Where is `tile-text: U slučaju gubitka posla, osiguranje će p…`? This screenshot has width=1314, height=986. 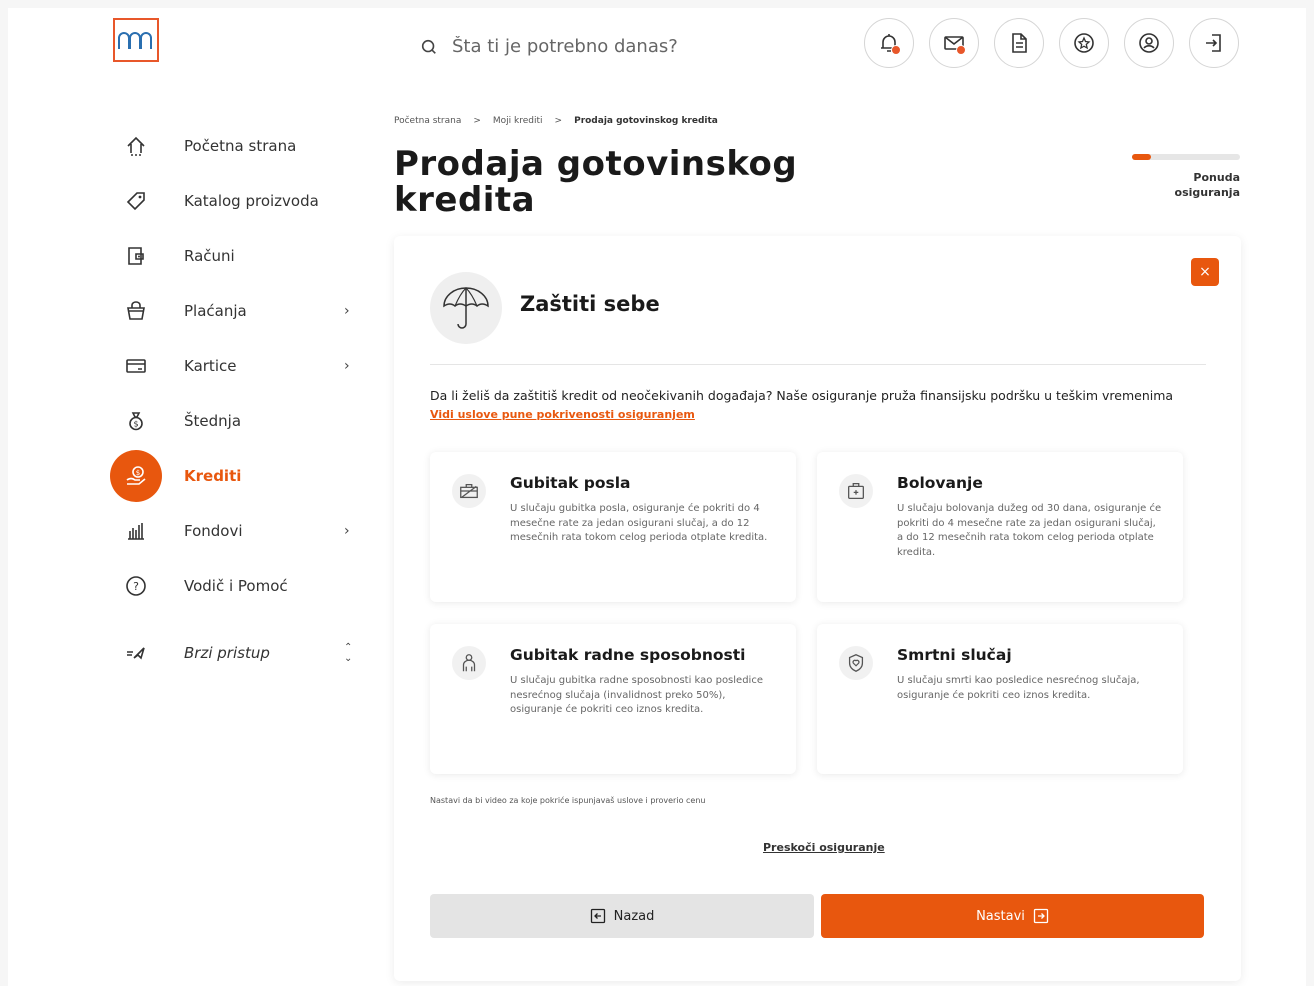 tile-text: U slučaju gubitka posla, osiguranje će p… is located at coordinates (639, 523).